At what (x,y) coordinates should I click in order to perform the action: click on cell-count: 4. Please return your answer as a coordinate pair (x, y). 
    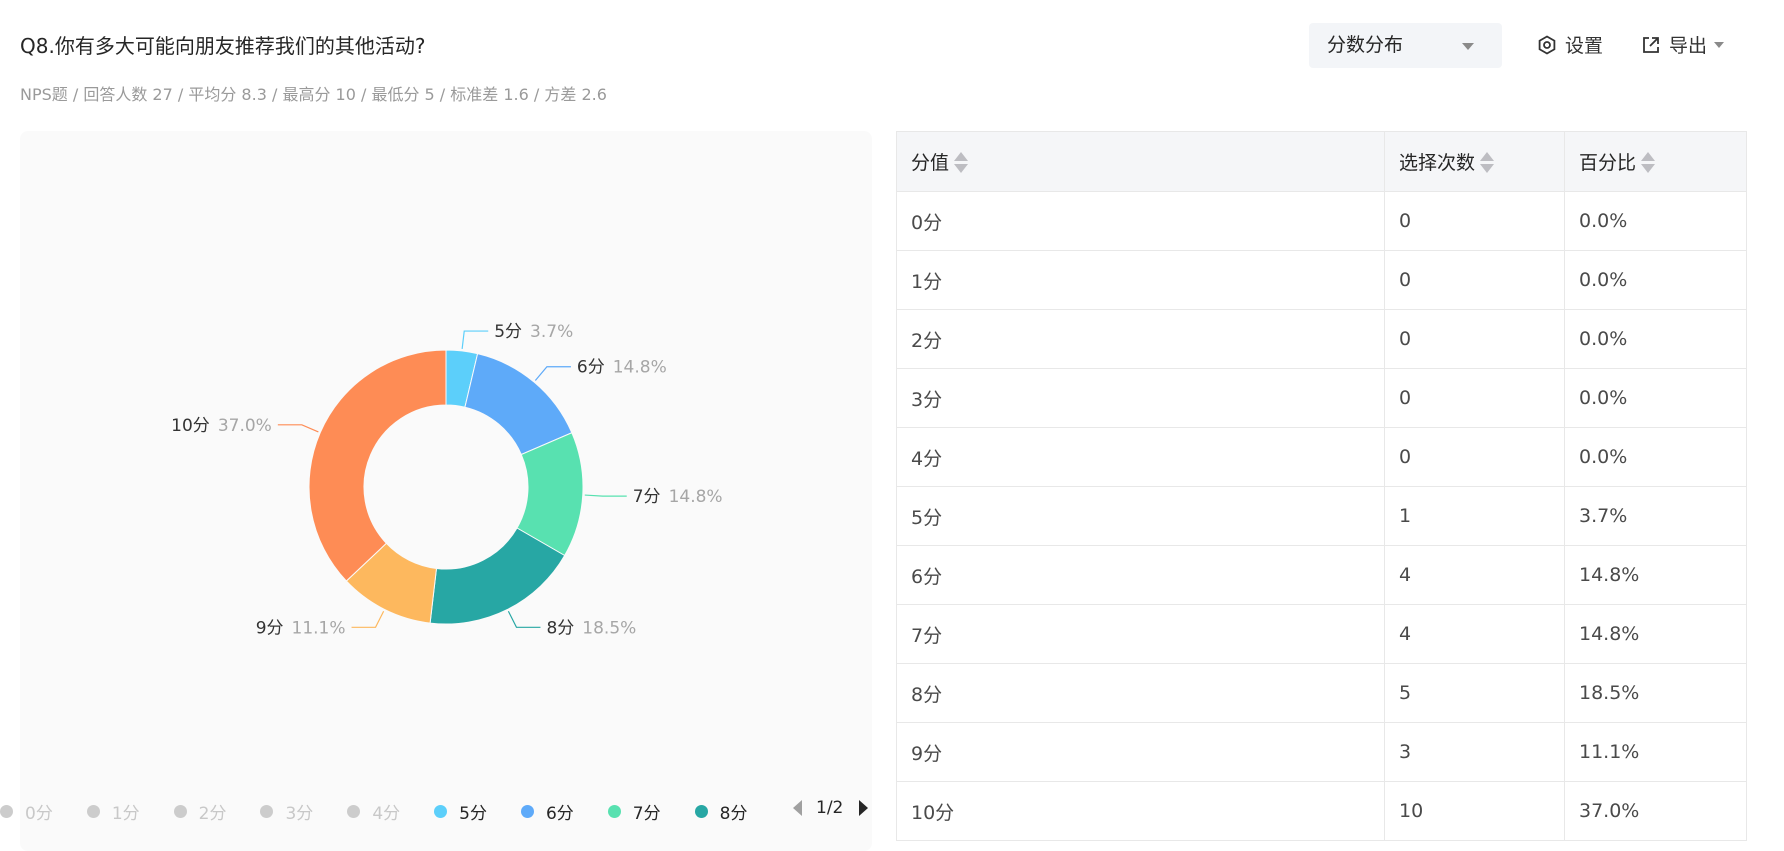
    Looking at the image, I should click on (1474, 575).